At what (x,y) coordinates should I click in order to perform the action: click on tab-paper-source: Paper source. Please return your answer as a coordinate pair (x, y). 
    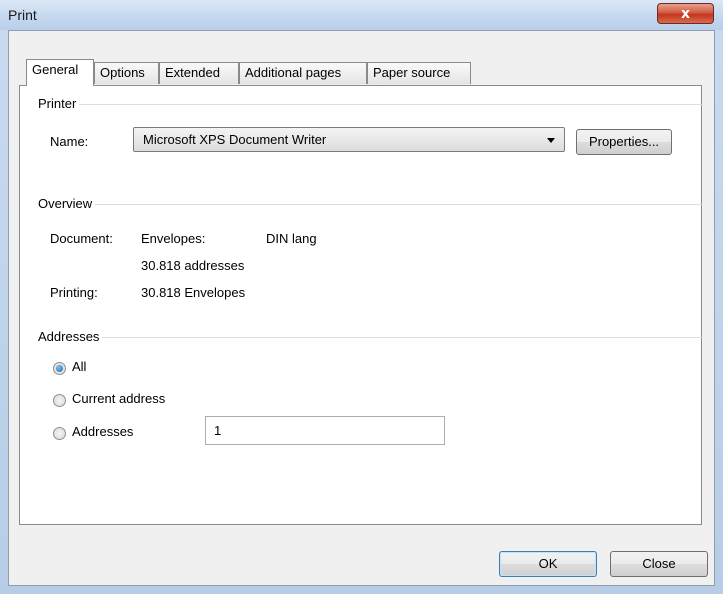
    Looking at the image, I should click on (419, 73).